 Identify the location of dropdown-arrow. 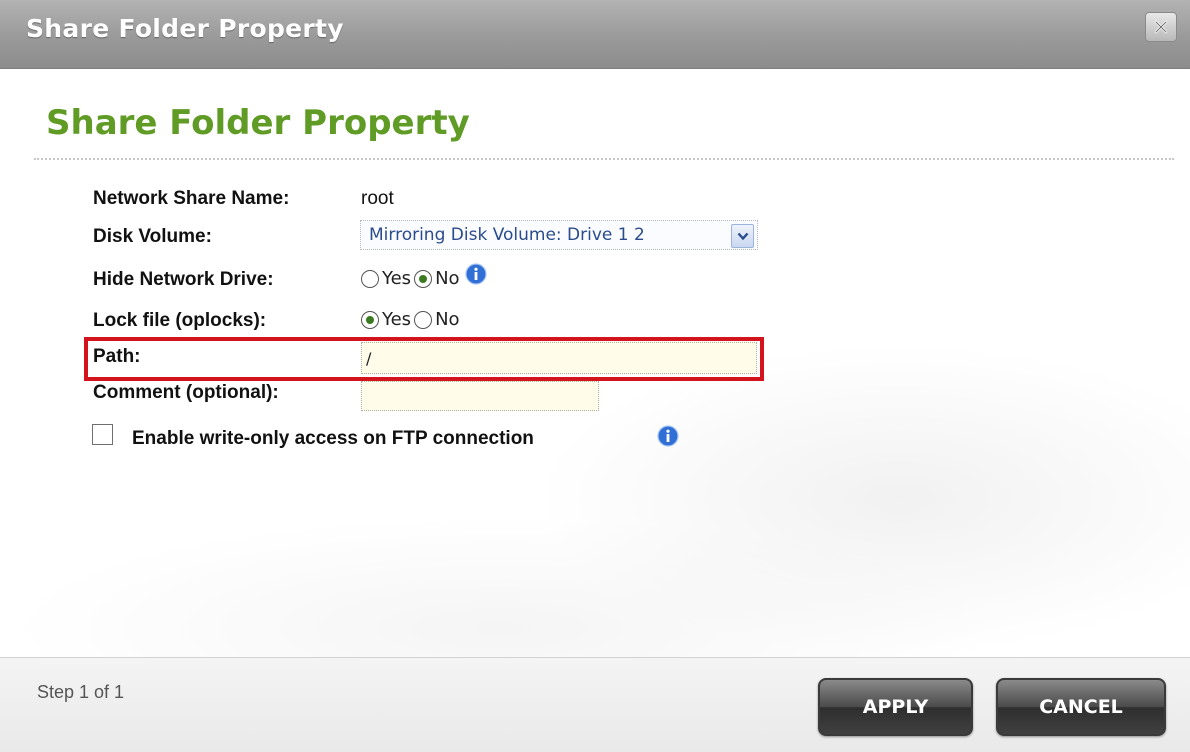
(742, 236).